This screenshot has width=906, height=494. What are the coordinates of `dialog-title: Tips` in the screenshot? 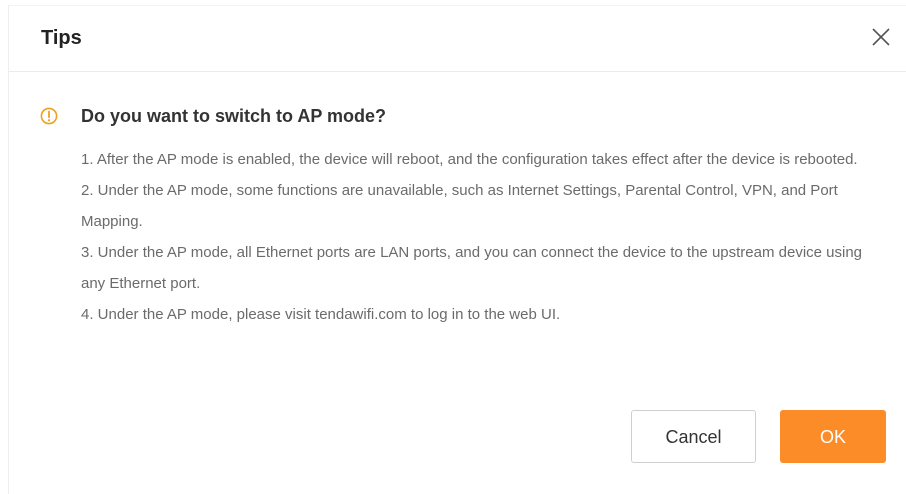 It's located at (61, 38).